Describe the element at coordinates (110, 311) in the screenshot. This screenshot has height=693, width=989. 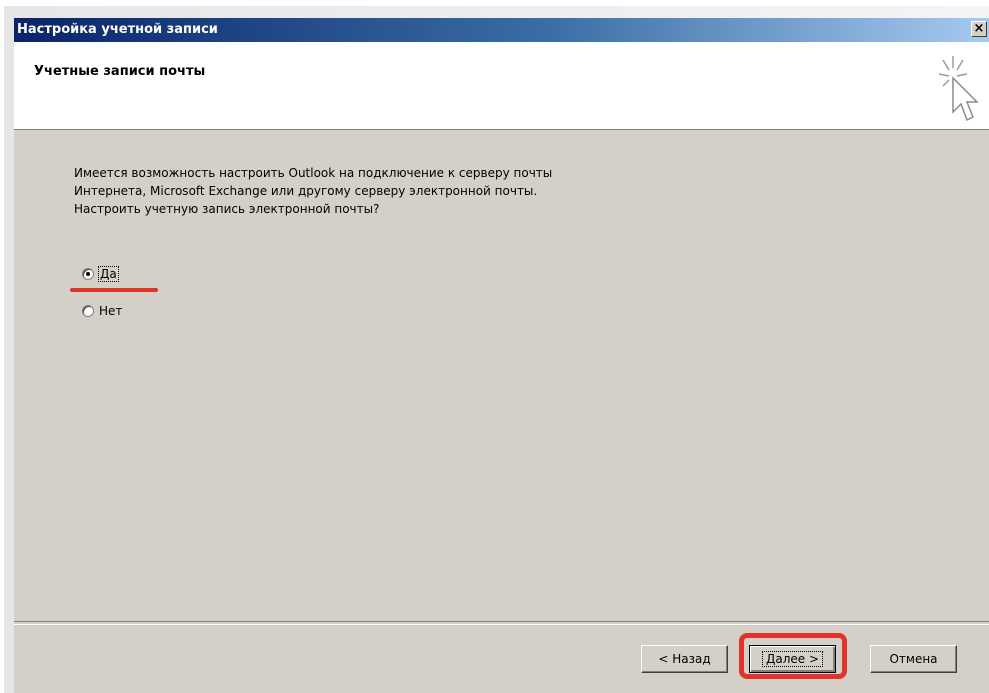
I see `radio-no-label: Нет` at that location.